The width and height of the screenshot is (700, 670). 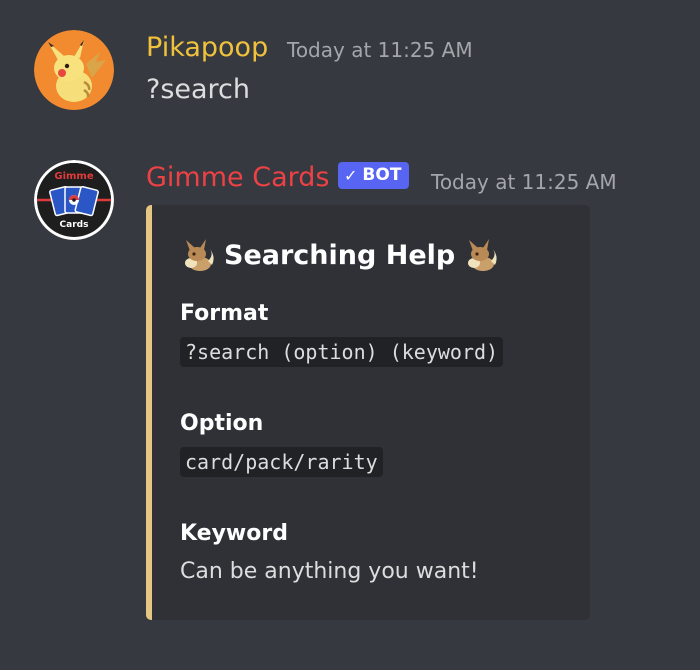 What do you see at coordinates (207, 47) in the screenshot?
I see `username: Pikapoop` at bounding box center [207, 47].